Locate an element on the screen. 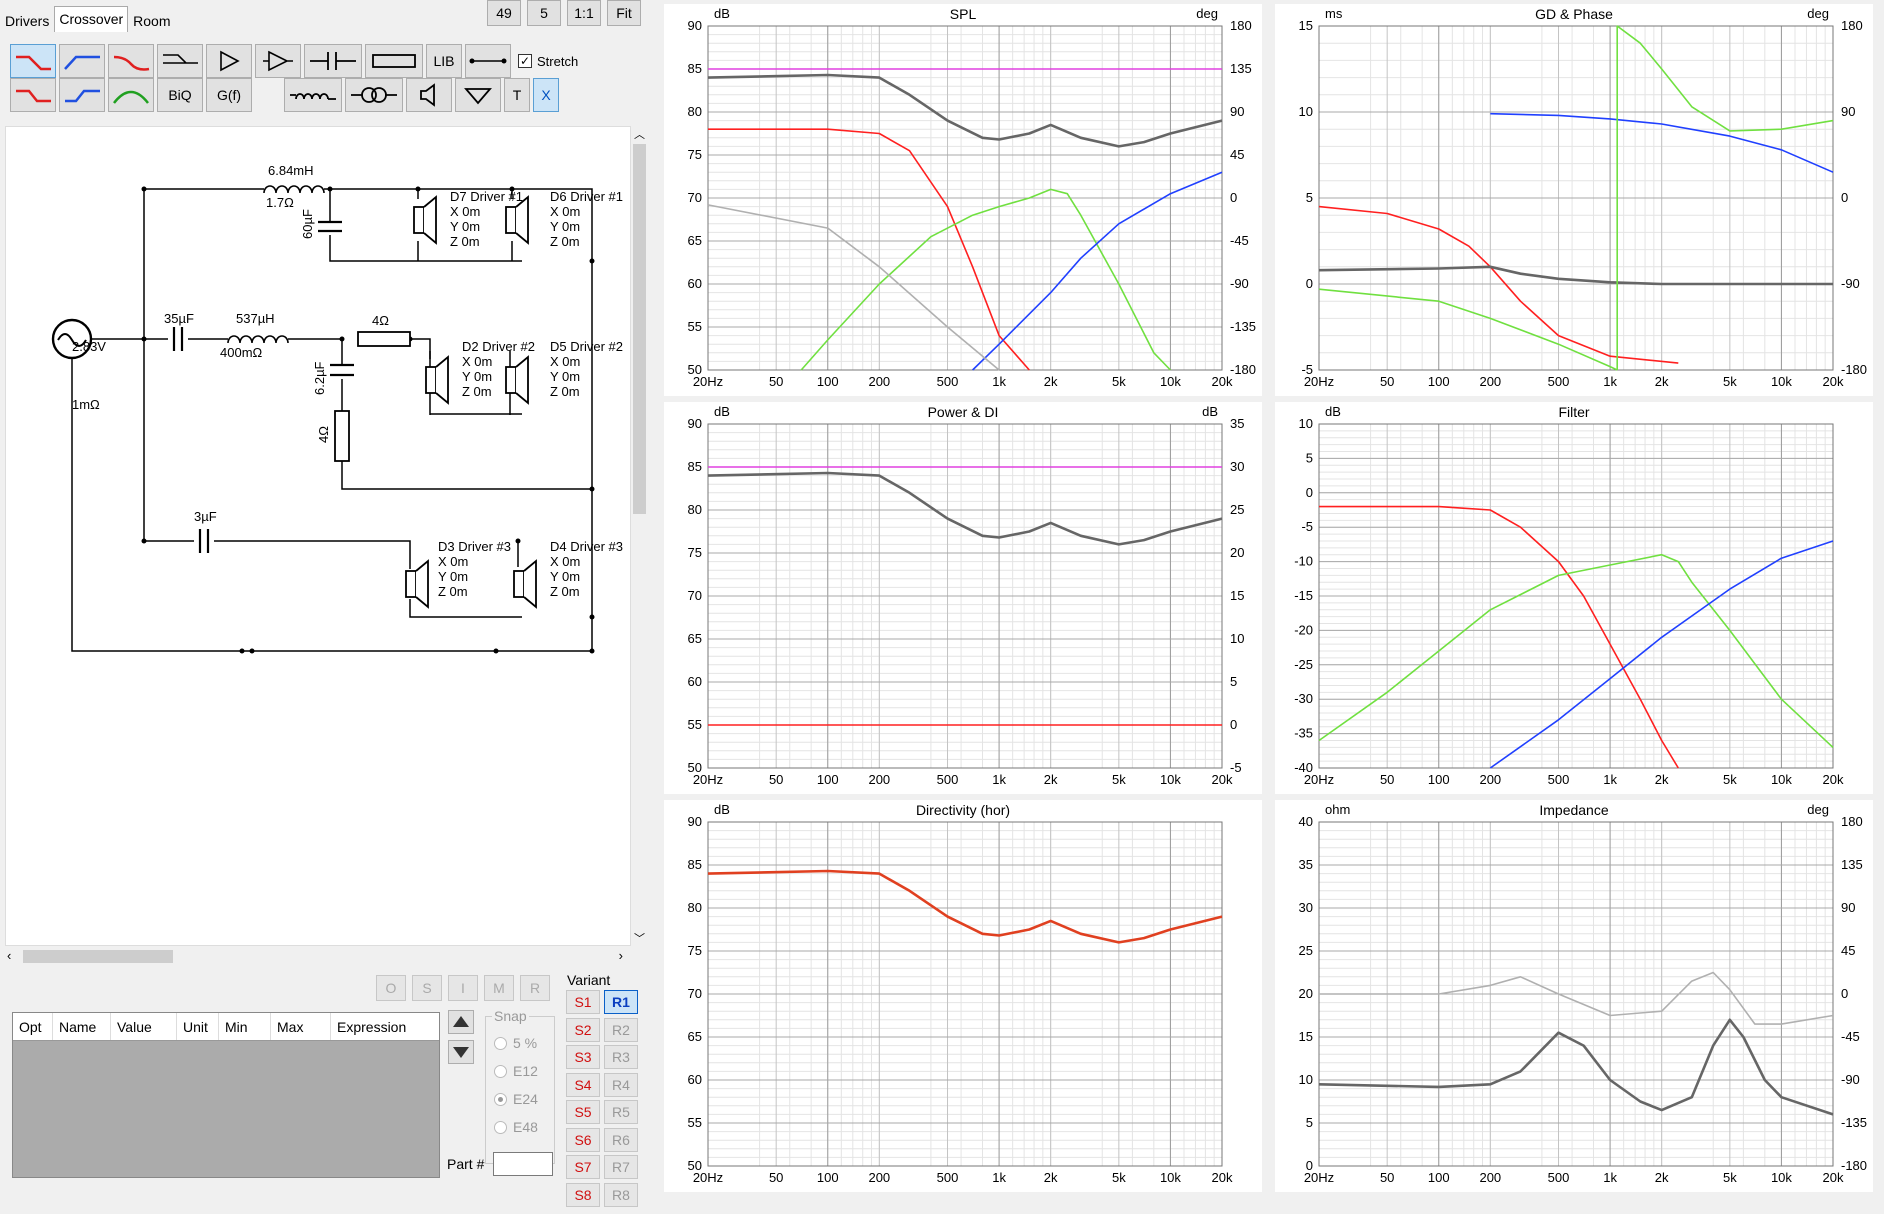  capacitor-button is located at coordinates (333, 61).